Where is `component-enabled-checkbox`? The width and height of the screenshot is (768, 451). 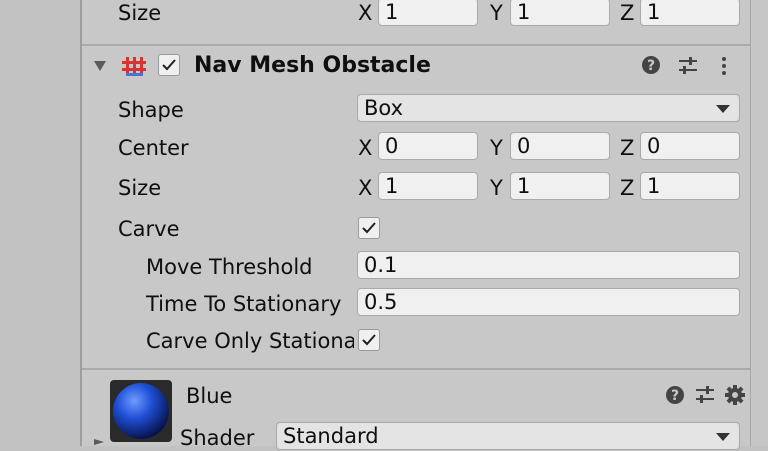
component-enabled-checkbox is located at coordinates (169, 65).